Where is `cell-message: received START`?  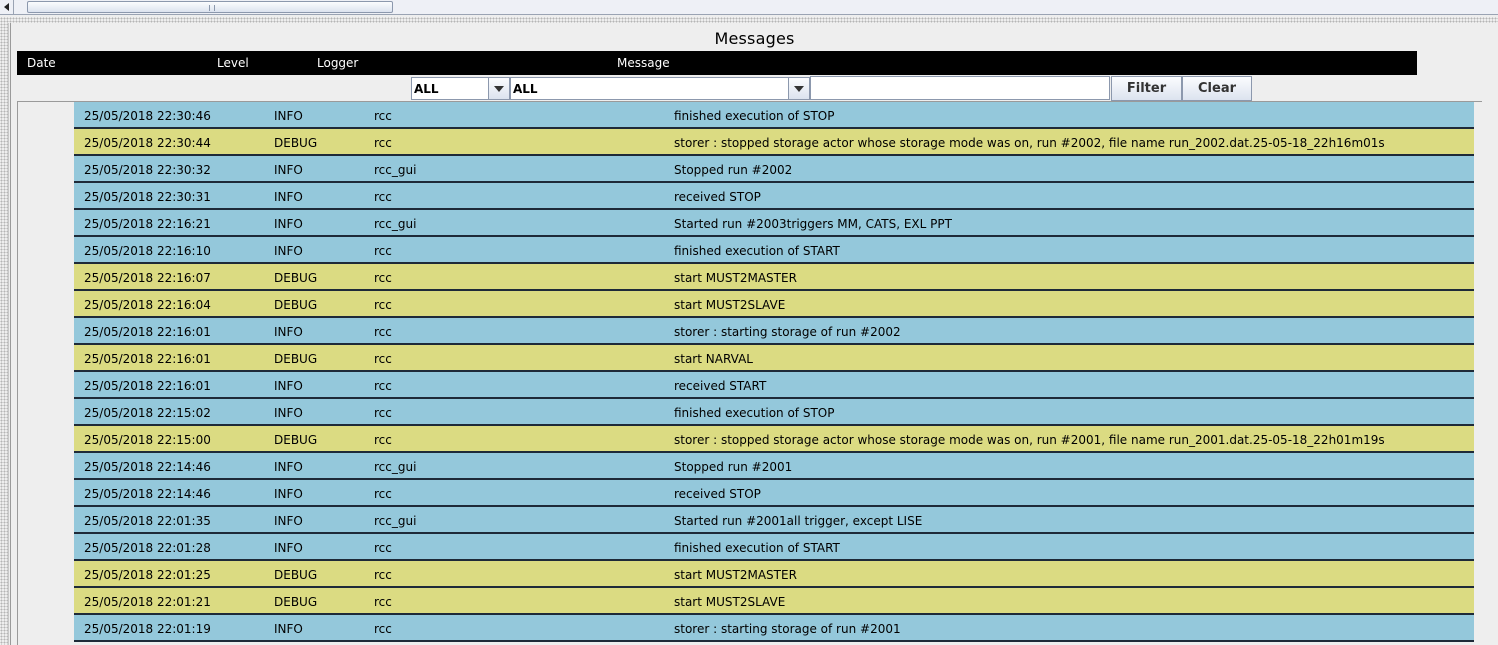
cell-message: received START is located at coordinates (720, 386).